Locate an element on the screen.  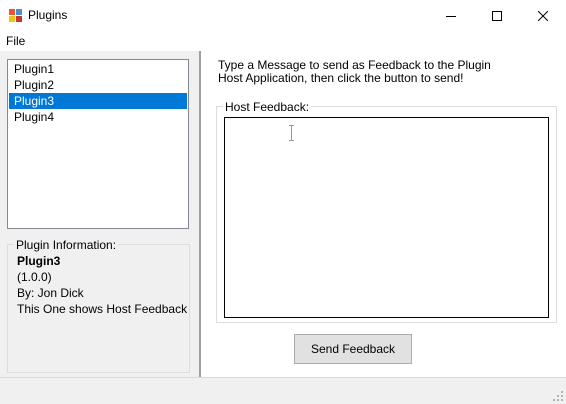
host-feedback-title: Host Feedback: is located at coordinates (267, 107).